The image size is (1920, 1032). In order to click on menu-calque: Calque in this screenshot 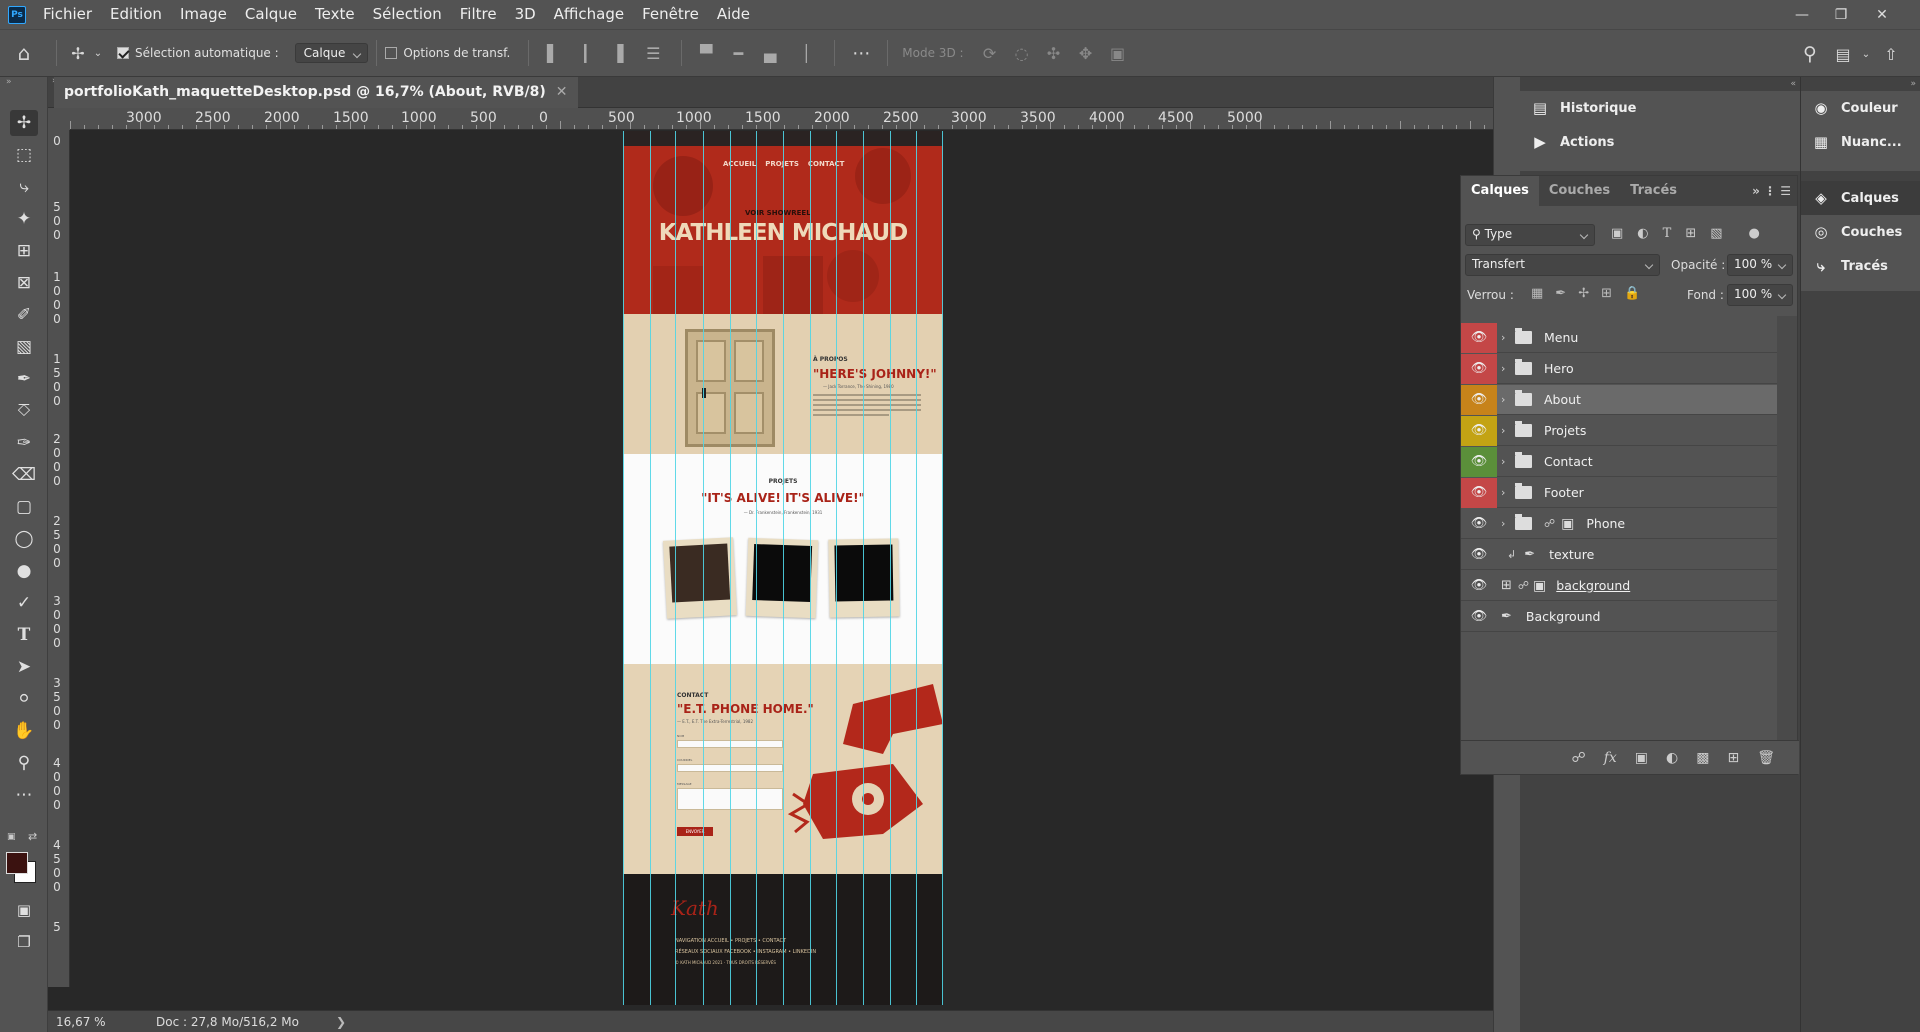, I will do `click(271, 14)`.